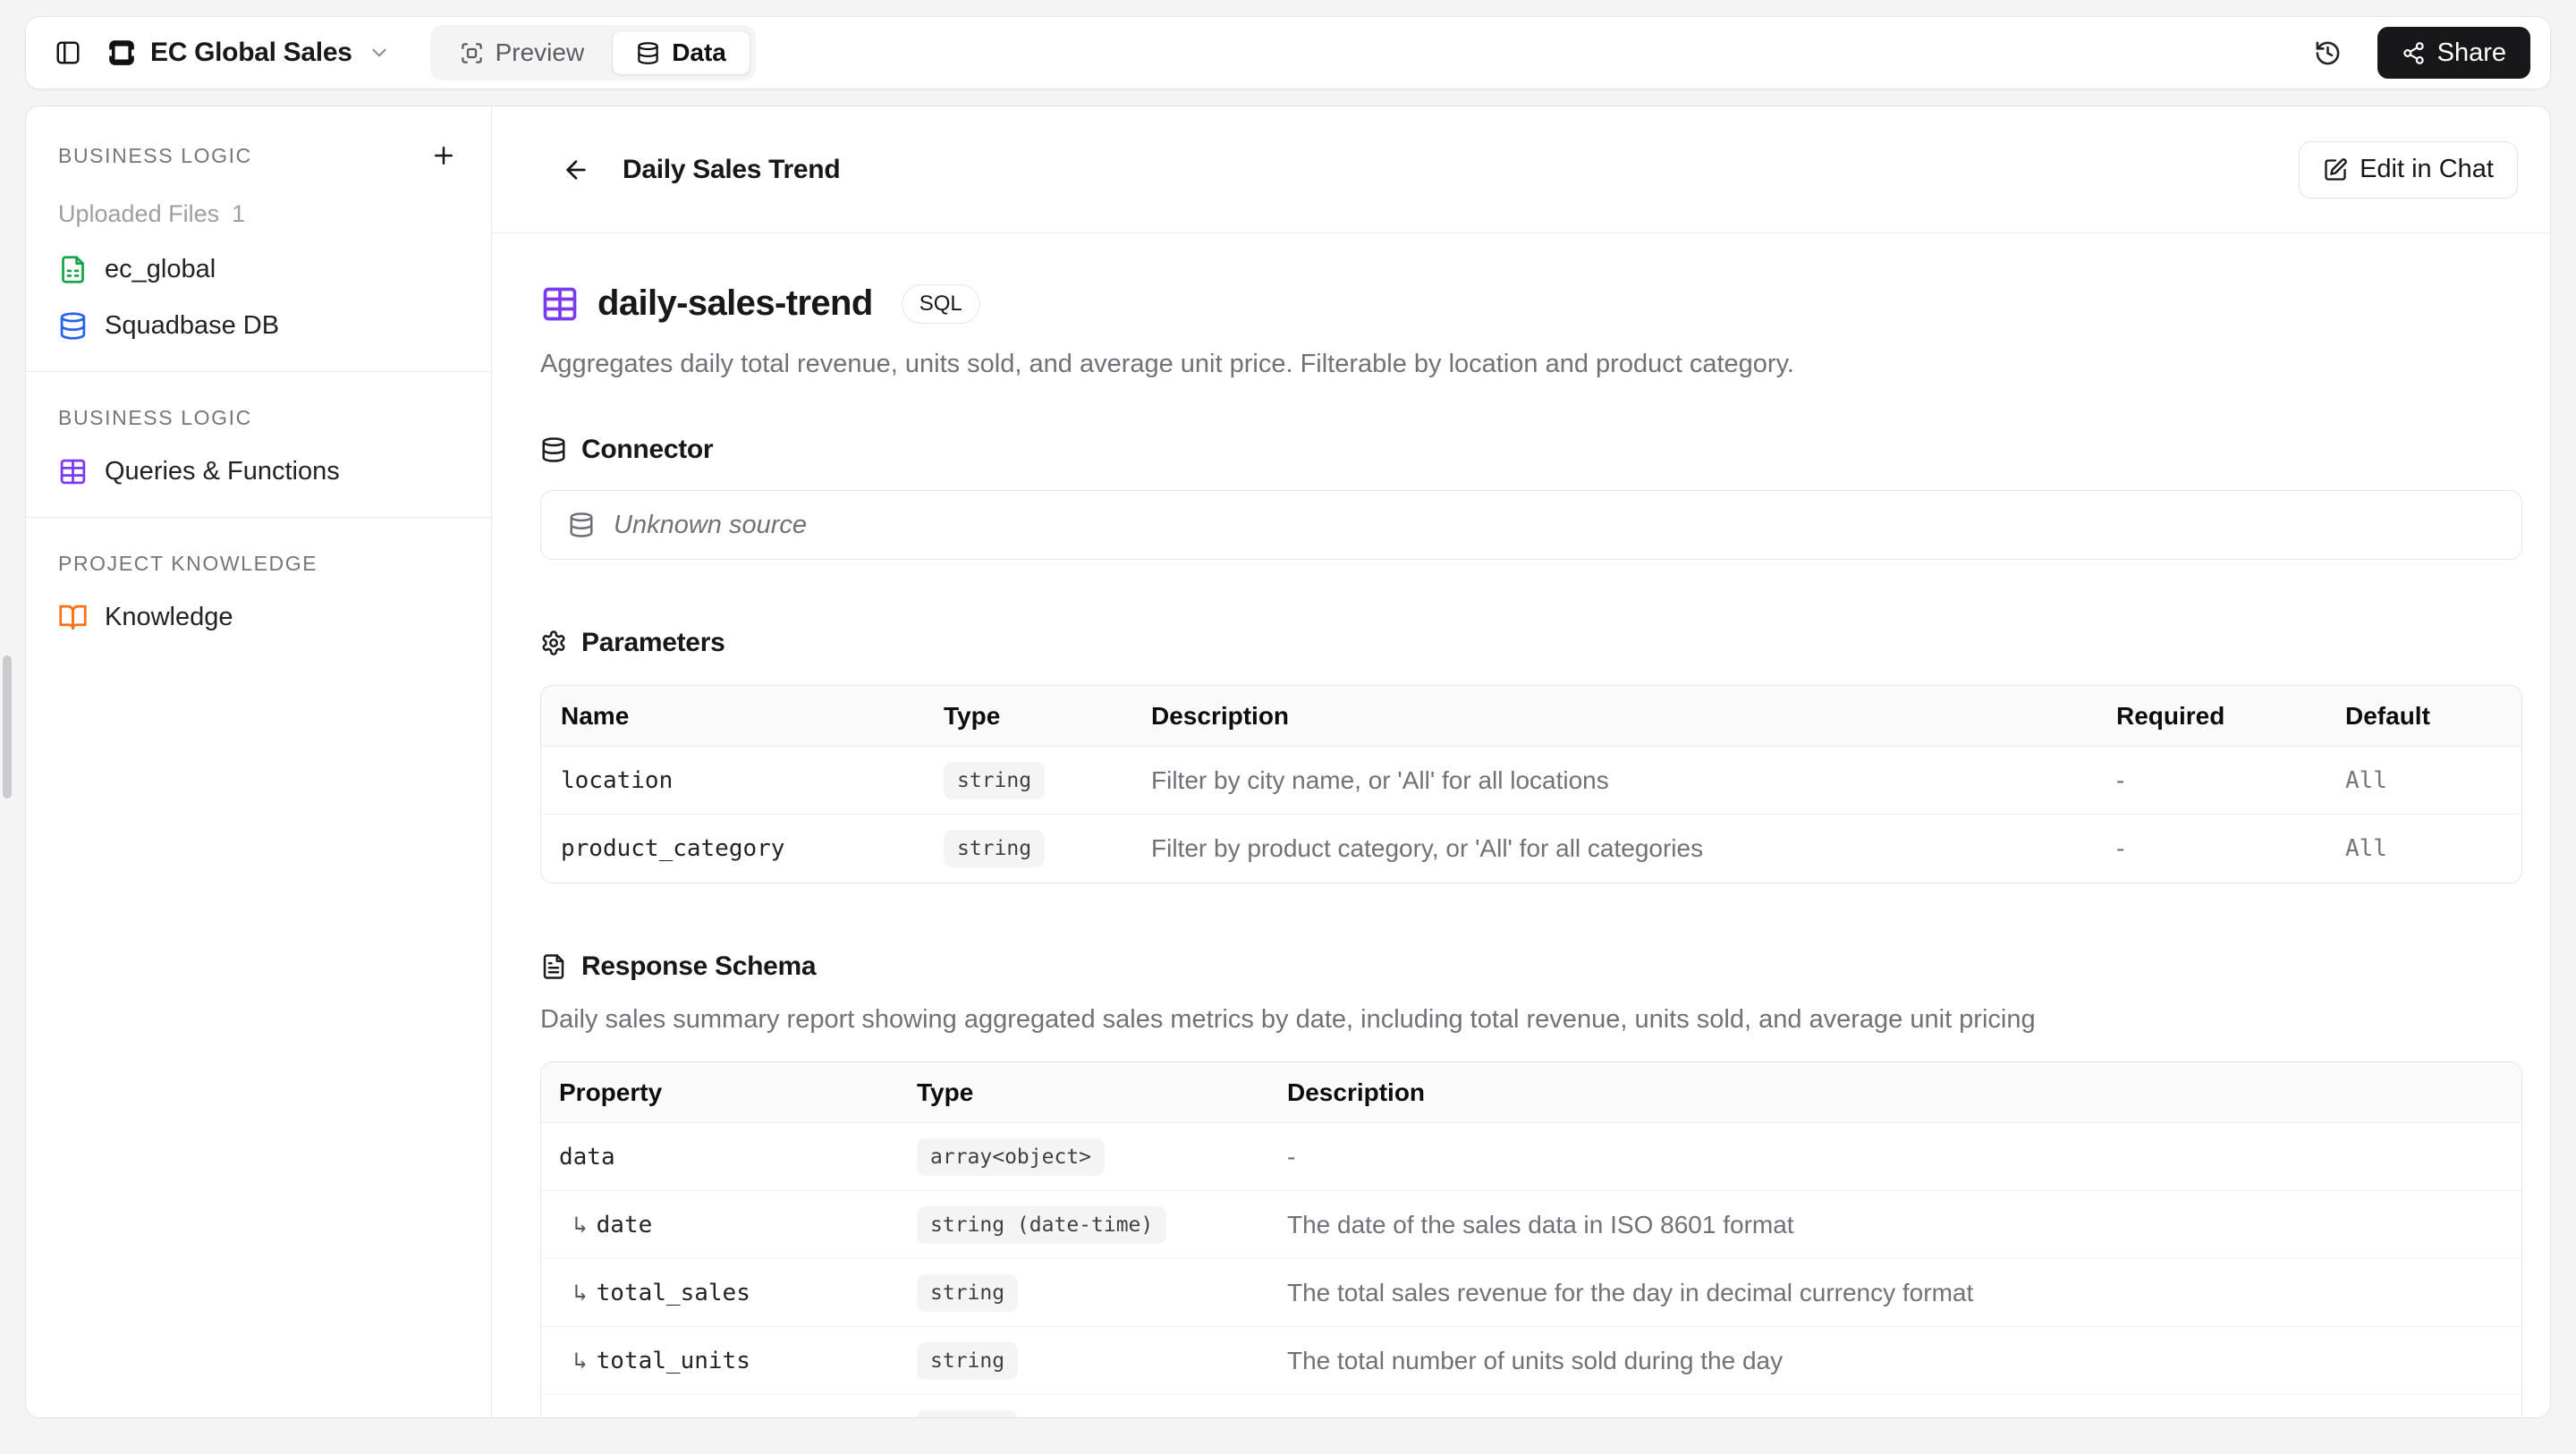 This screenshot has height=1454, width=2576. I want to click on history-icon, so click(2328, 53).